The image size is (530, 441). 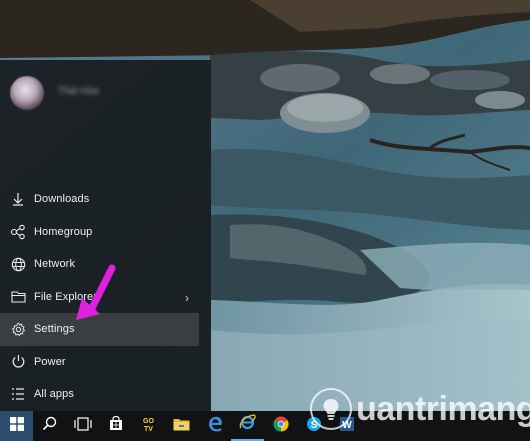 I want to click on taskbar: GO TV S W, so click(x=265, y=426).